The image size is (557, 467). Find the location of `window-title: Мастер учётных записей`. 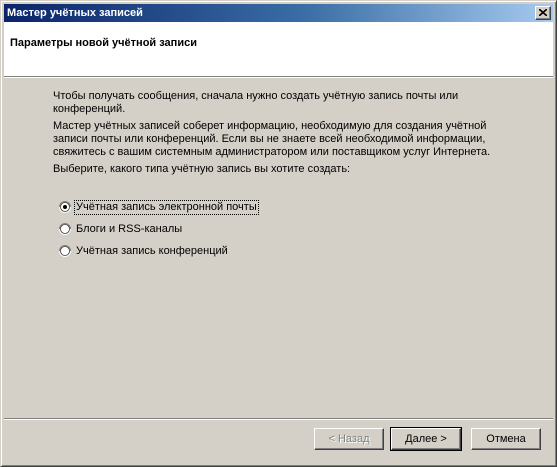

window-title: Мастер учётных записей is located at coordinates (75, 13).